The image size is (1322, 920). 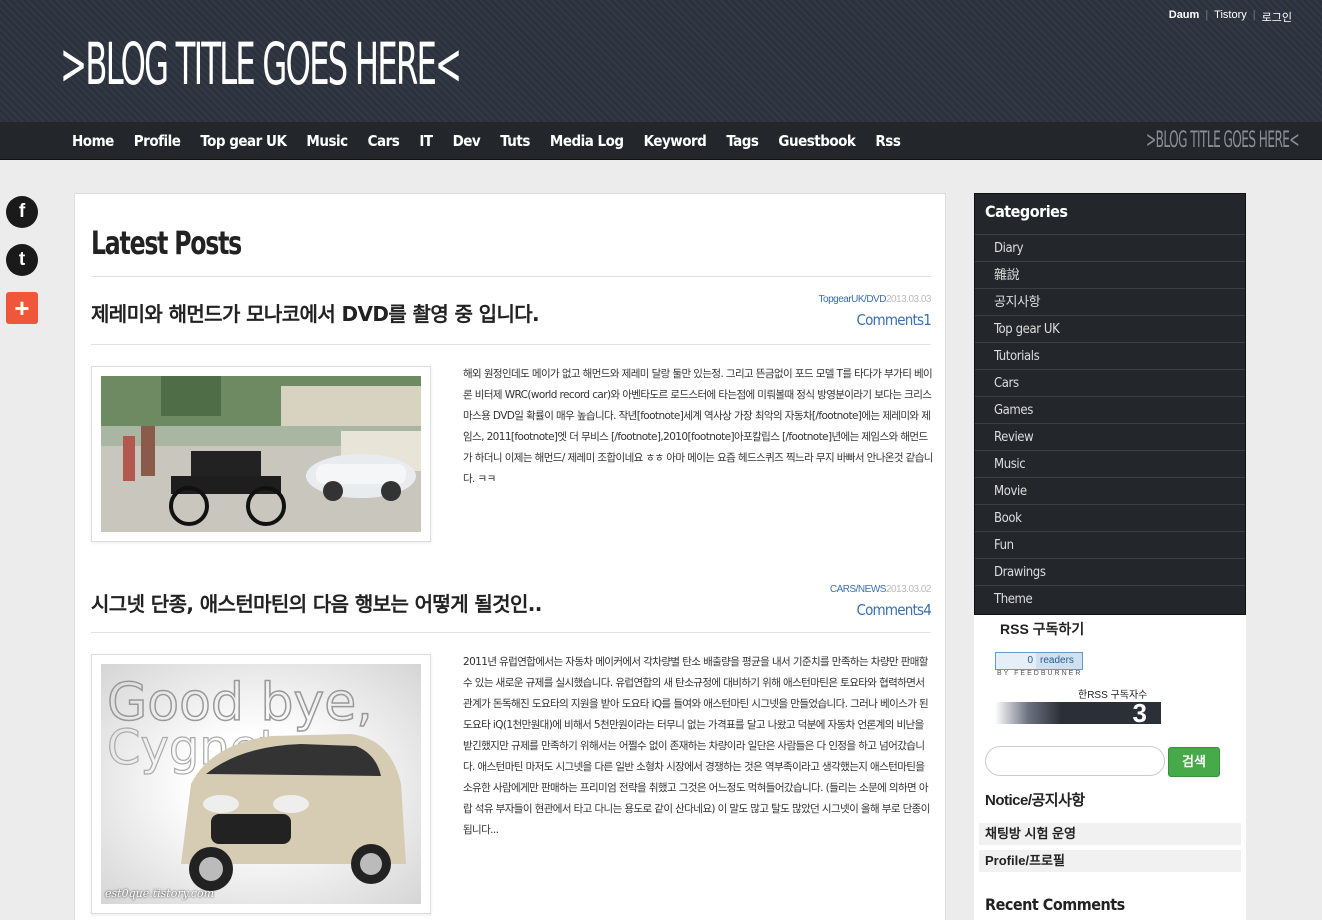 What do you see at coordinates (316, 602) in the screenshot?
I see `post-title: 시그넷 단종, 애스턴마틴의 다음 행보는 어떻게 될것인..` at bounding box center [316, 602].